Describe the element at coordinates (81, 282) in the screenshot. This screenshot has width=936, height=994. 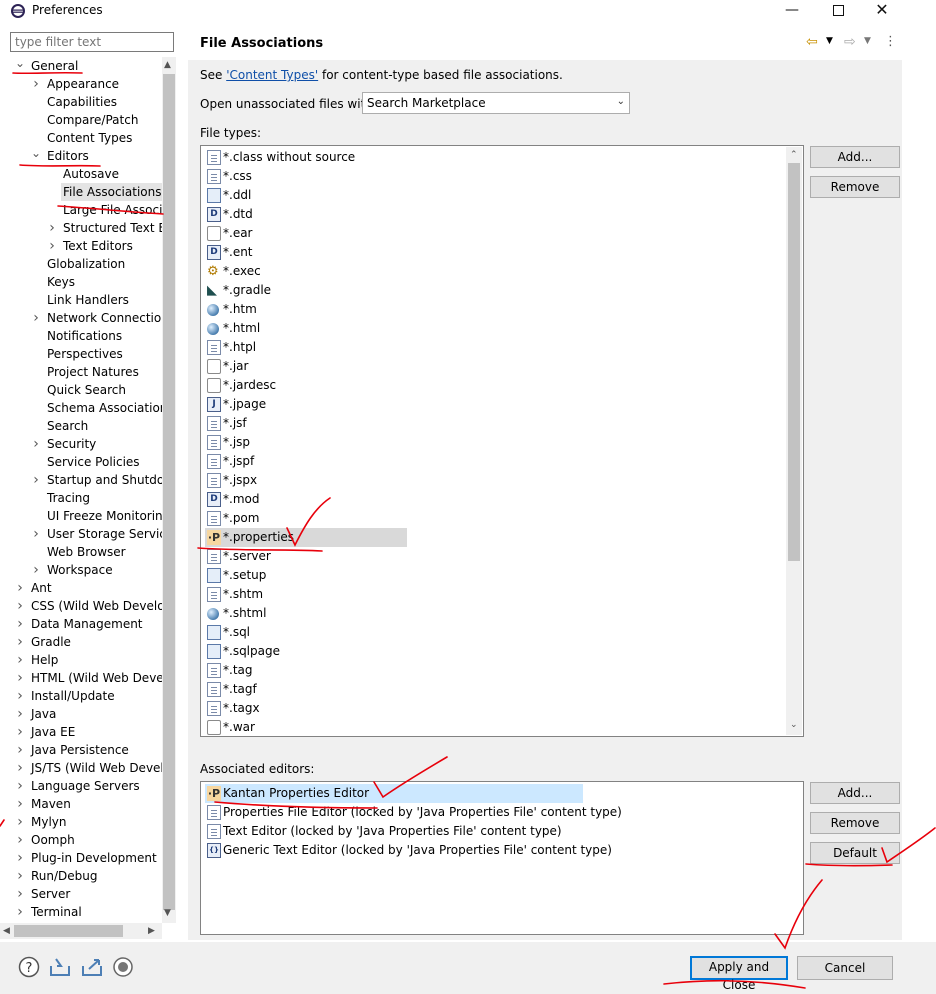
I see `tree-item: Keys` at that location.